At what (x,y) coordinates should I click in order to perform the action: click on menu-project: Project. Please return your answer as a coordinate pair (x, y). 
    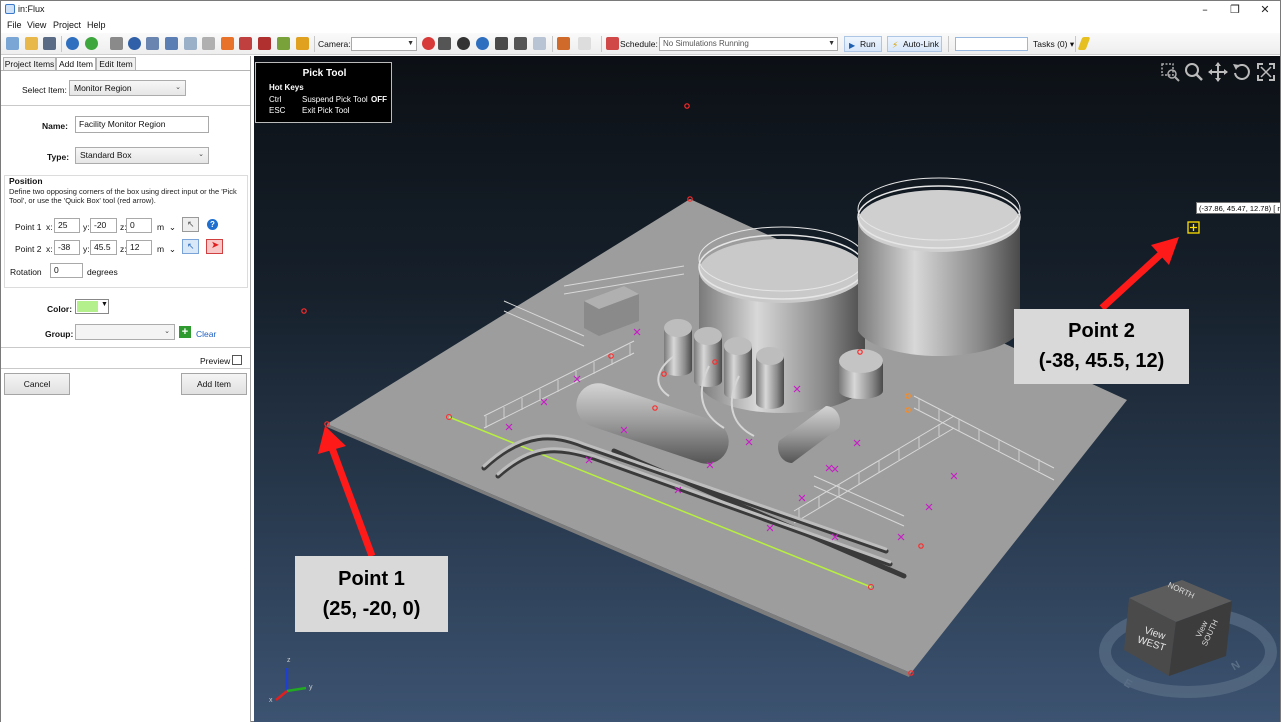
    Looking at the image, I should click on (67, 25).